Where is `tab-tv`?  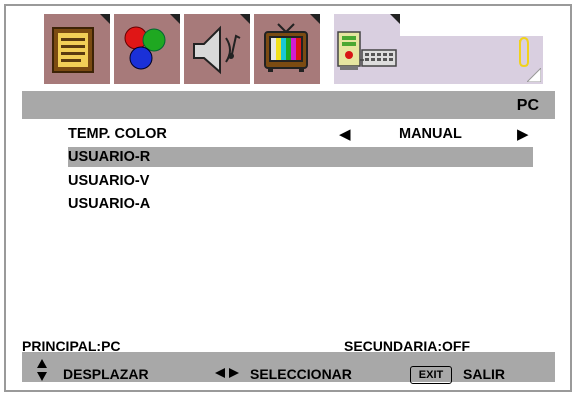 tab-tv is located at coordinates (287, 49).